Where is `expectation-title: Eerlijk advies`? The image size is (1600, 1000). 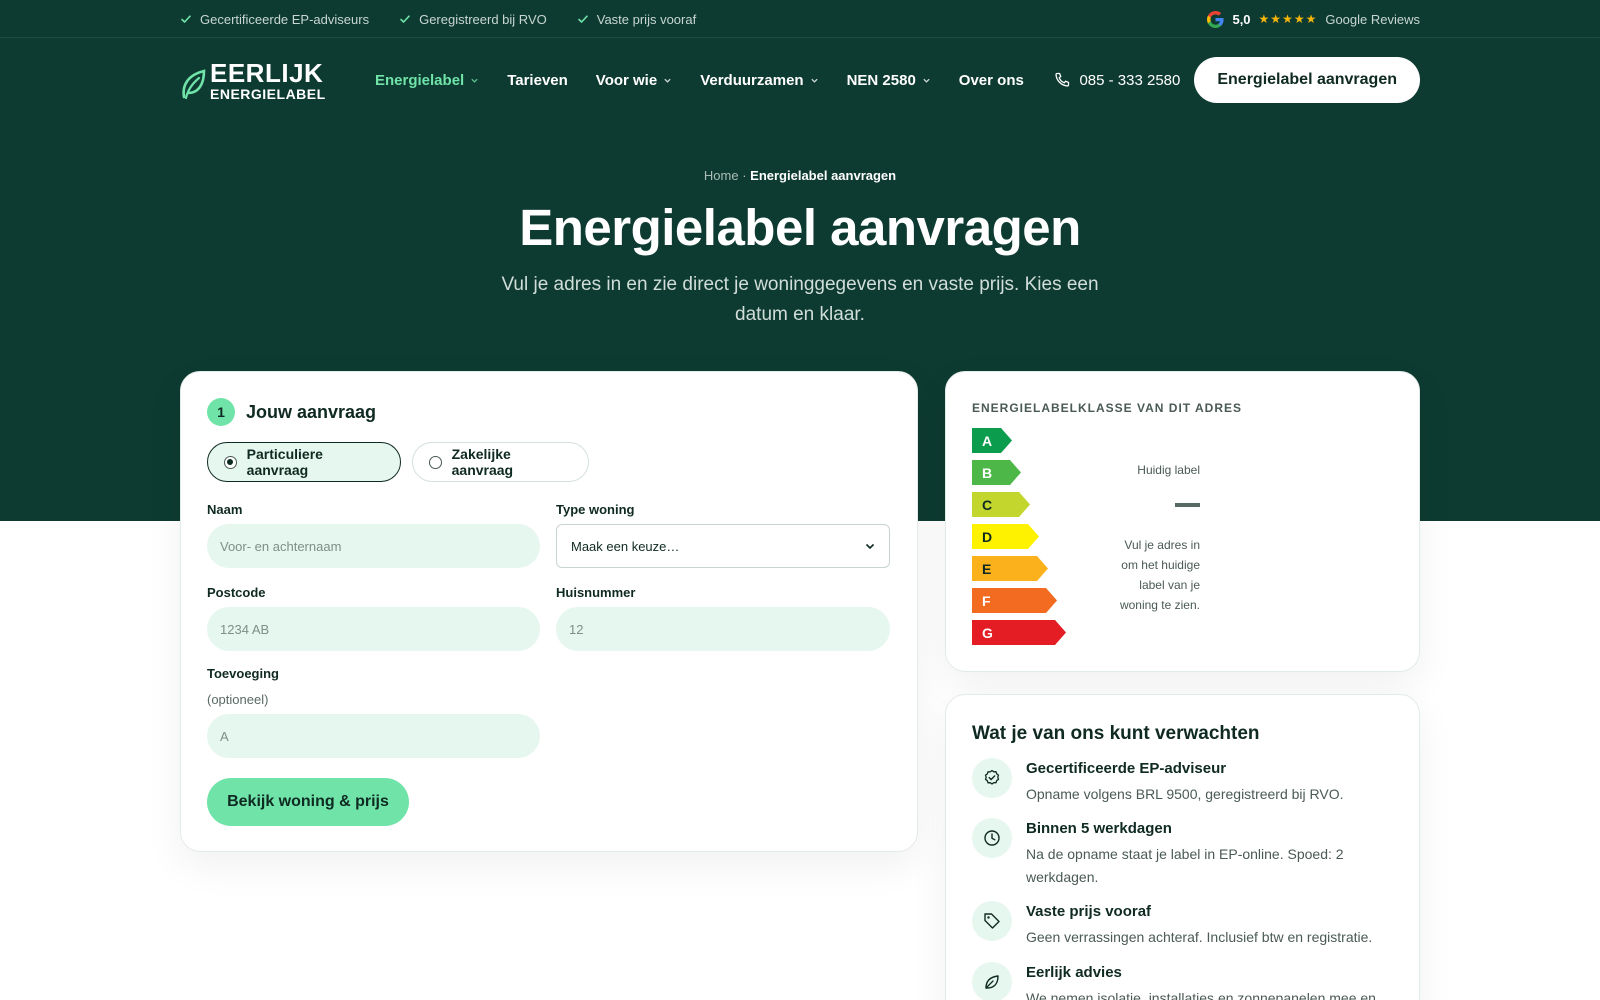
expectation-title: Eerlijk advies is located at coordinates (1074, 972).